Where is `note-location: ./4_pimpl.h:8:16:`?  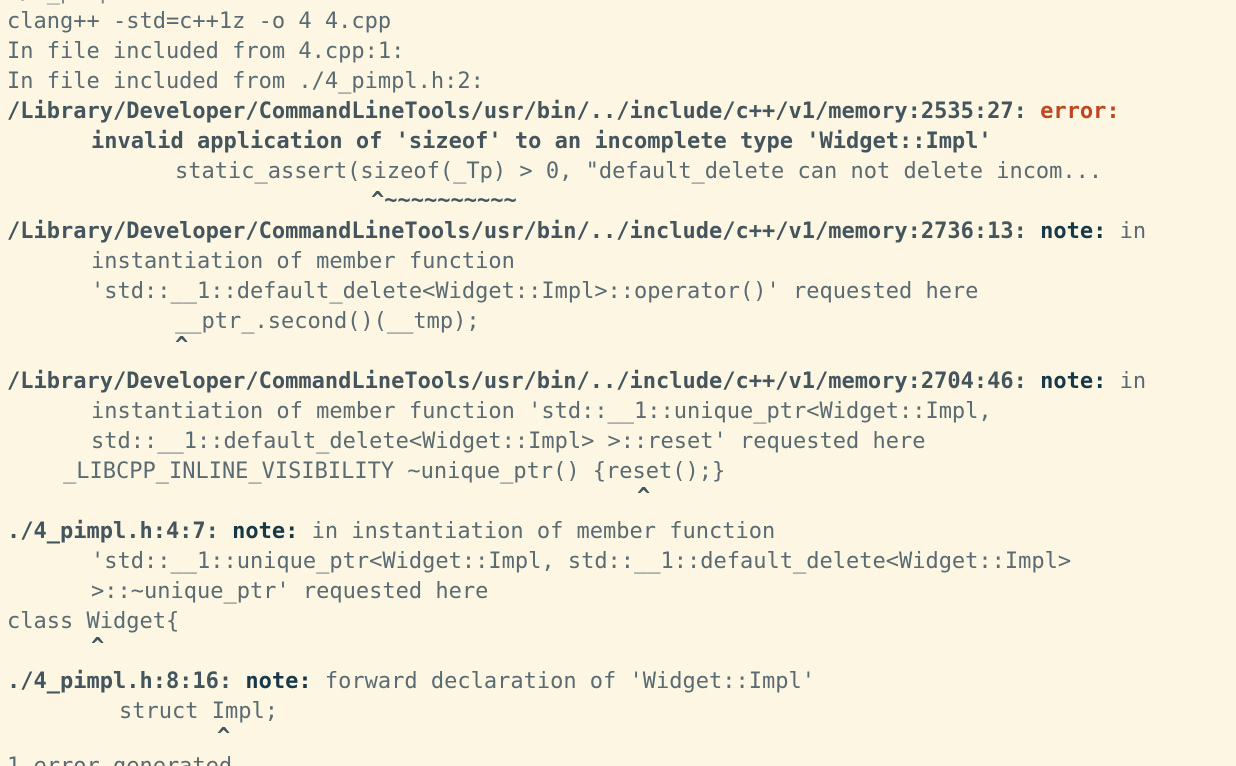
note-location: ./4_pimpl.h:8:16: is located at coordinates (120, 681).